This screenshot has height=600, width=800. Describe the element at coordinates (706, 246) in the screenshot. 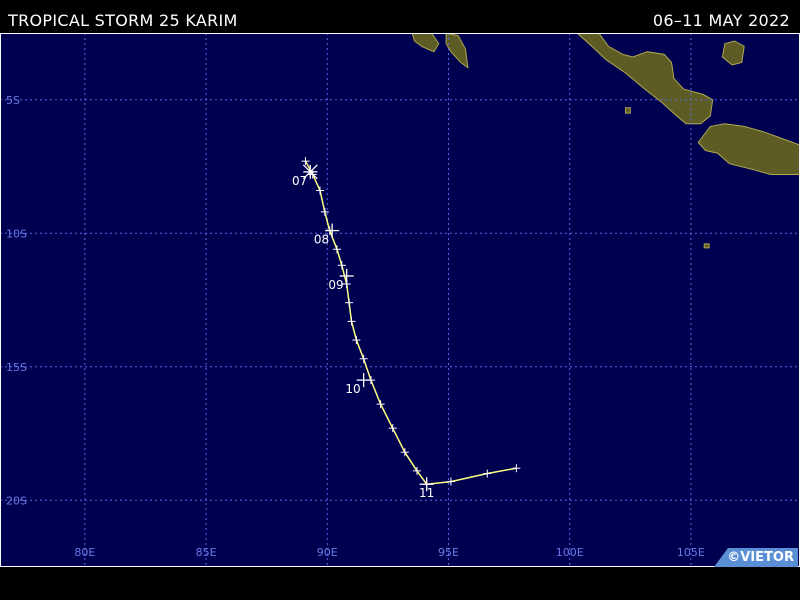

I see `land-christmas-island` at that location.